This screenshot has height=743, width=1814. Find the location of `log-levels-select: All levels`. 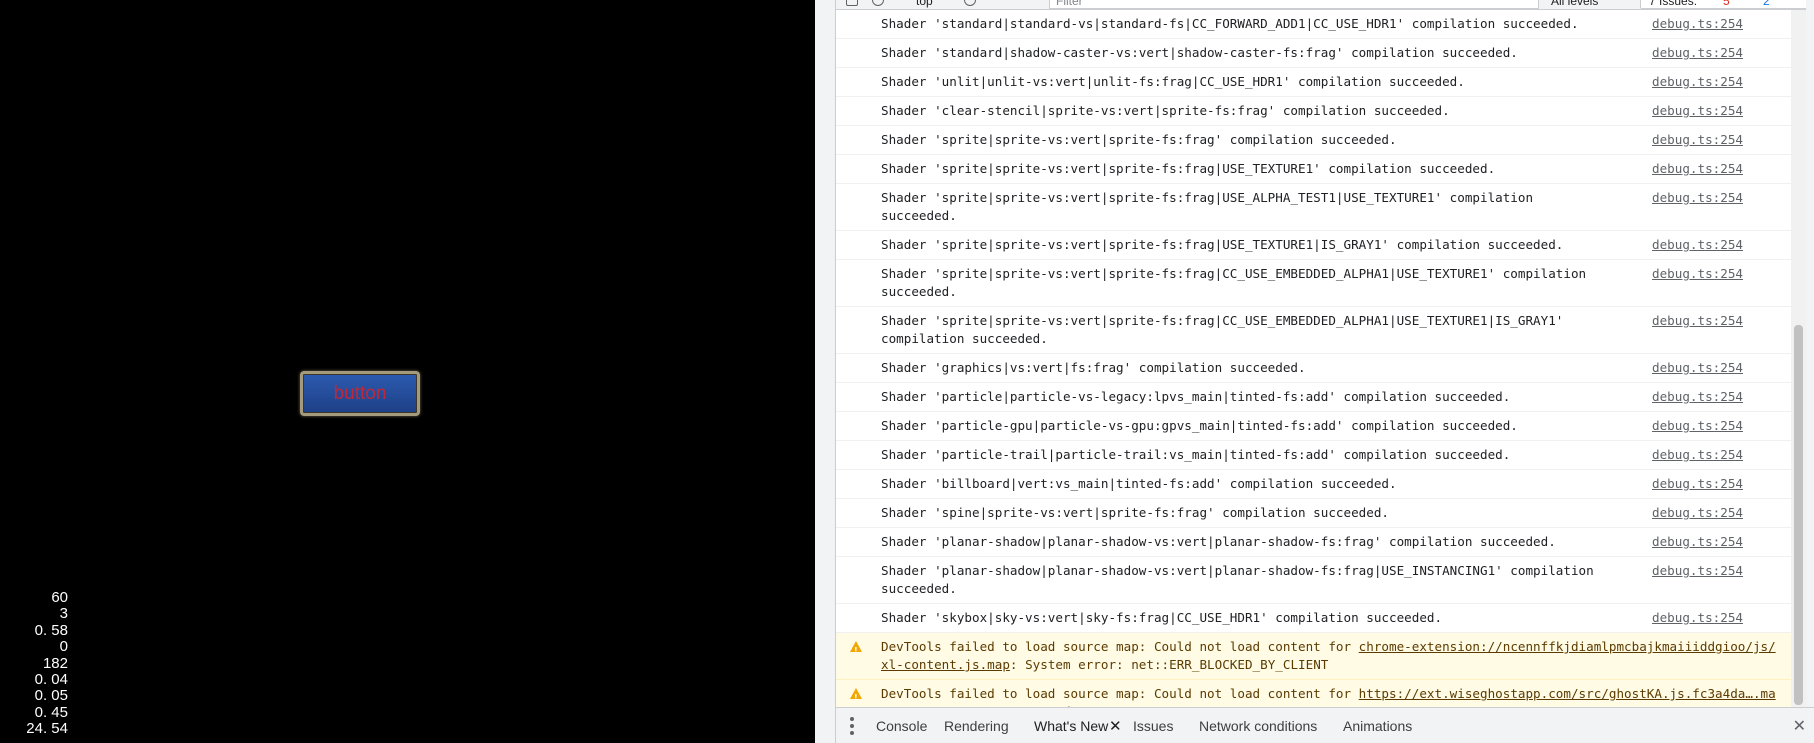

log-levels-select: All levels is located at coordinates (1574, 4).